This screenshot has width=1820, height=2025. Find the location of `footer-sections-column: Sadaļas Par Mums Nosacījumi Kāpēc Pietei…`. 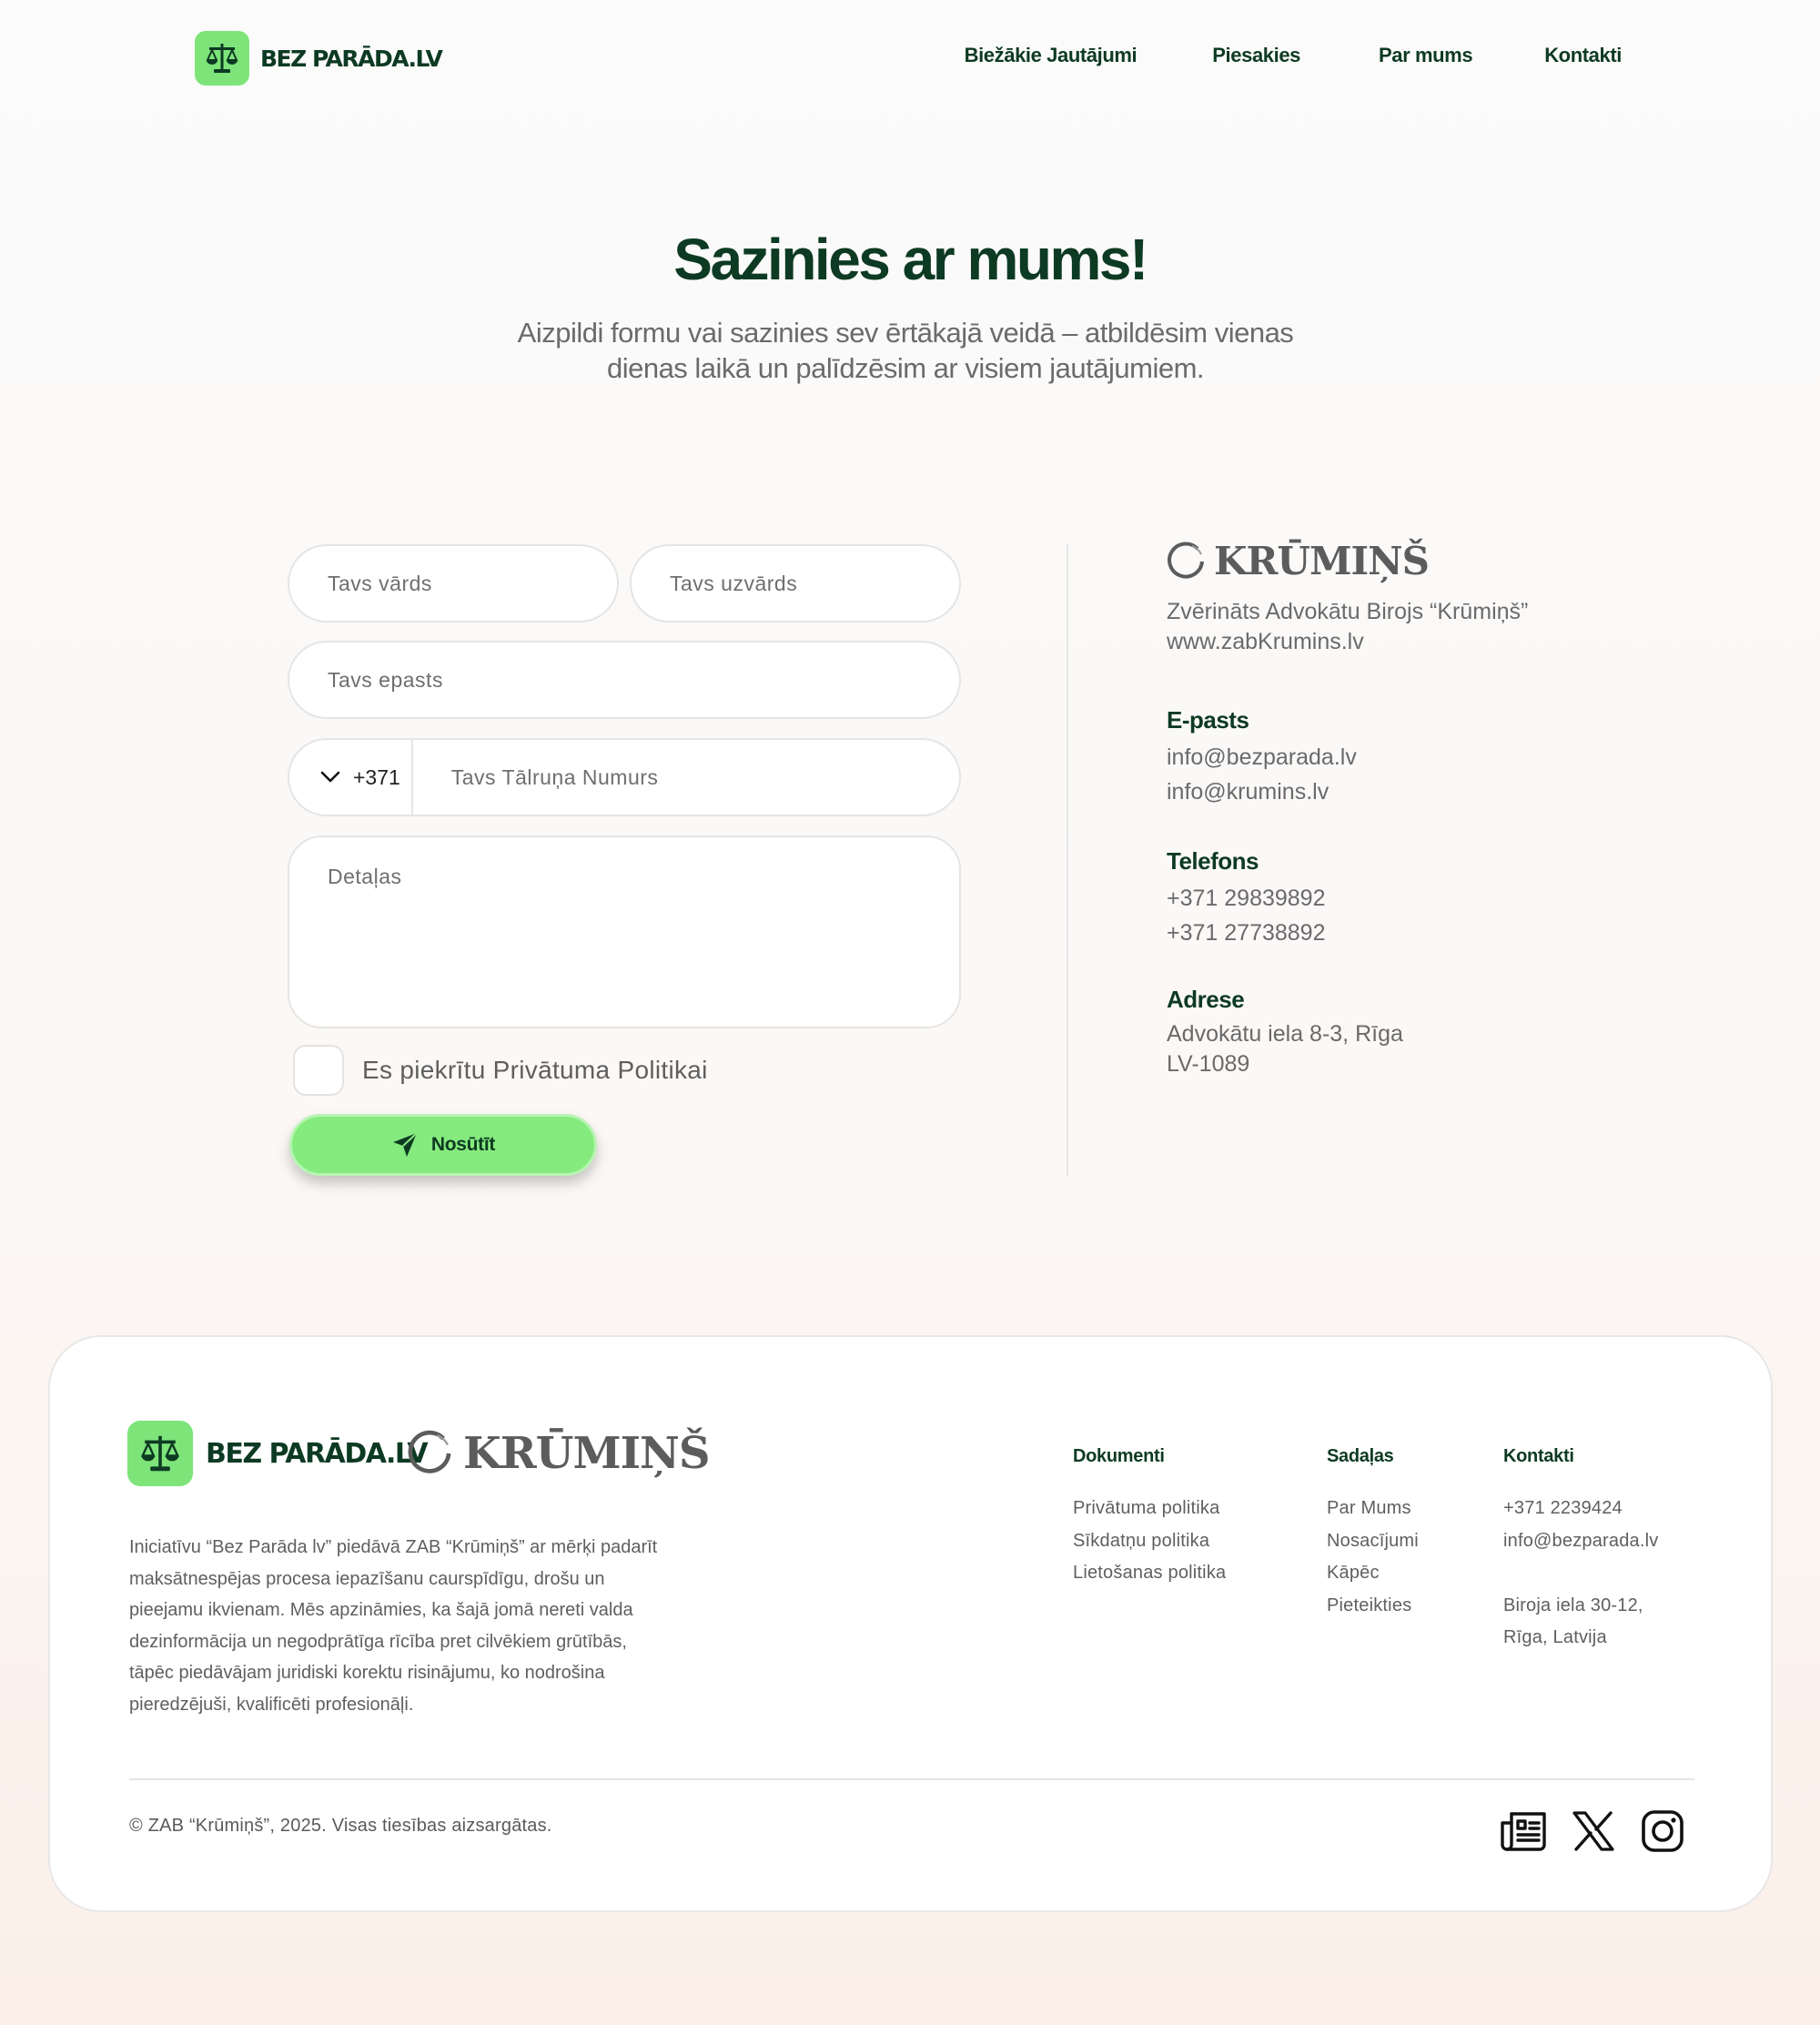

footer-sections-column: Sadaļas Par Mums Nosacījumi Kāpēc Pietei… is located at coordinates (1373, 1534).